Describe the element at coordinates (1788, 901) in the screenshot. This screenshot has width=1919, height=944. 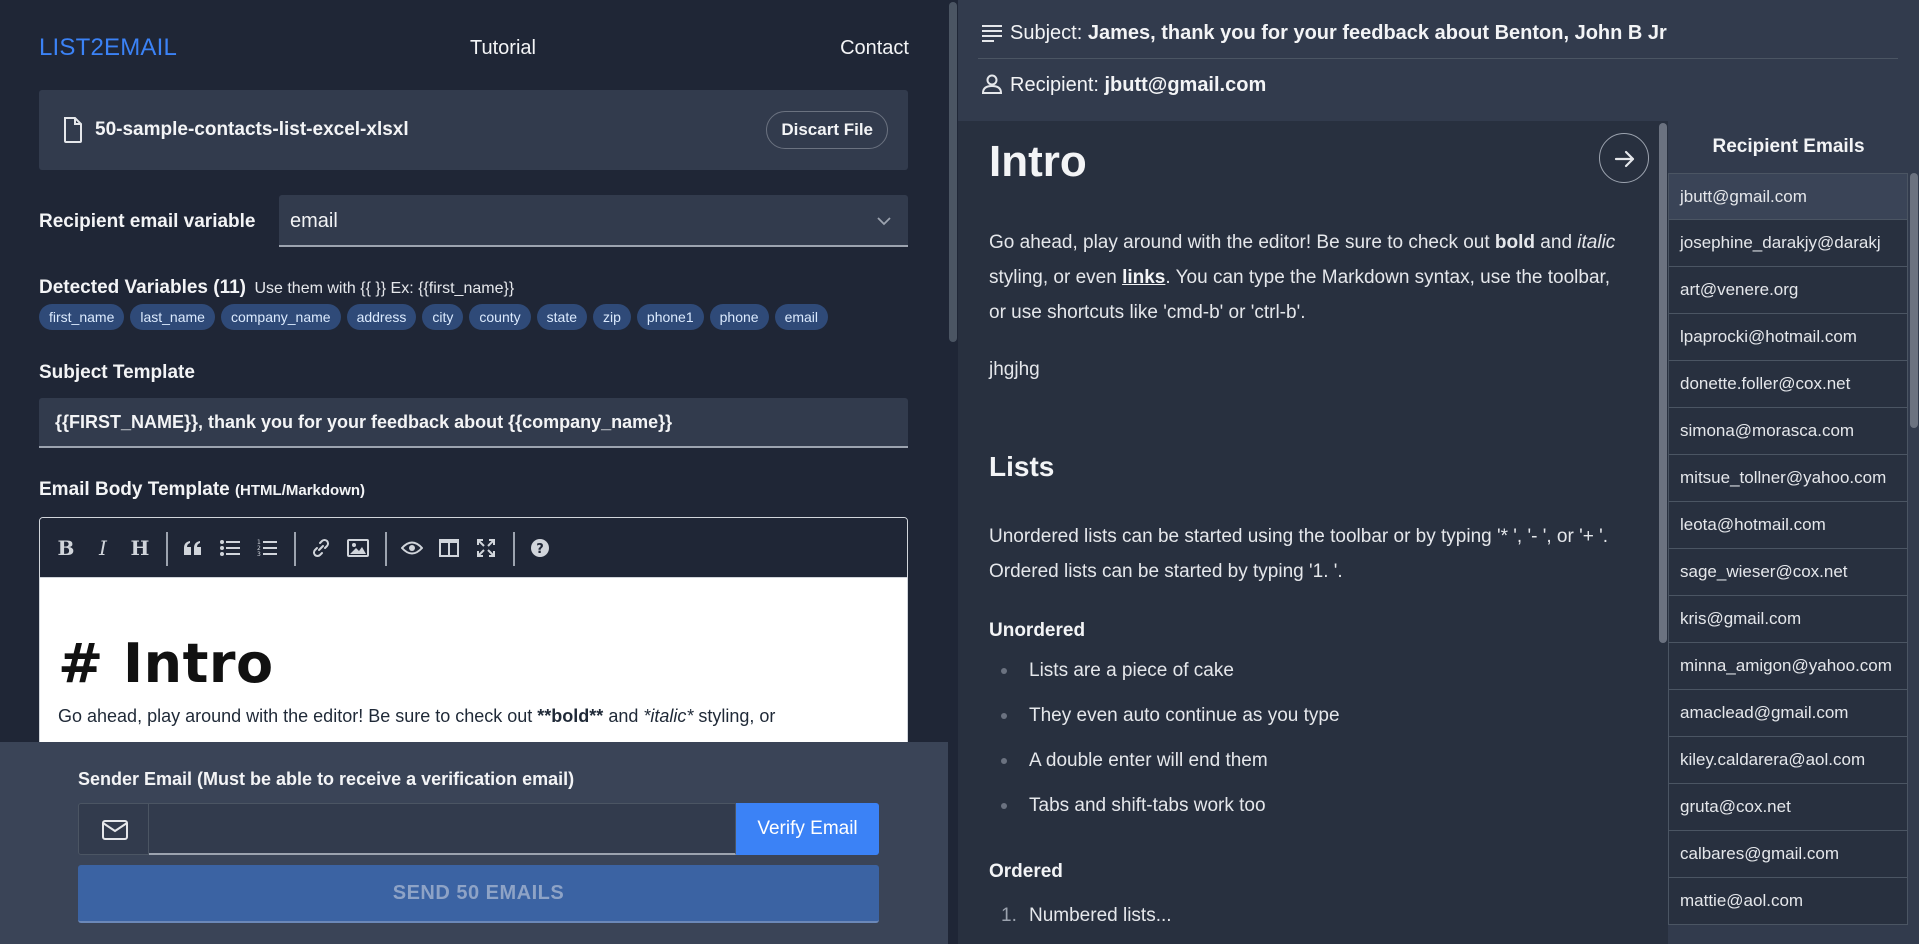
I see `recipient-email-item: mattie@aol.com` at that location.